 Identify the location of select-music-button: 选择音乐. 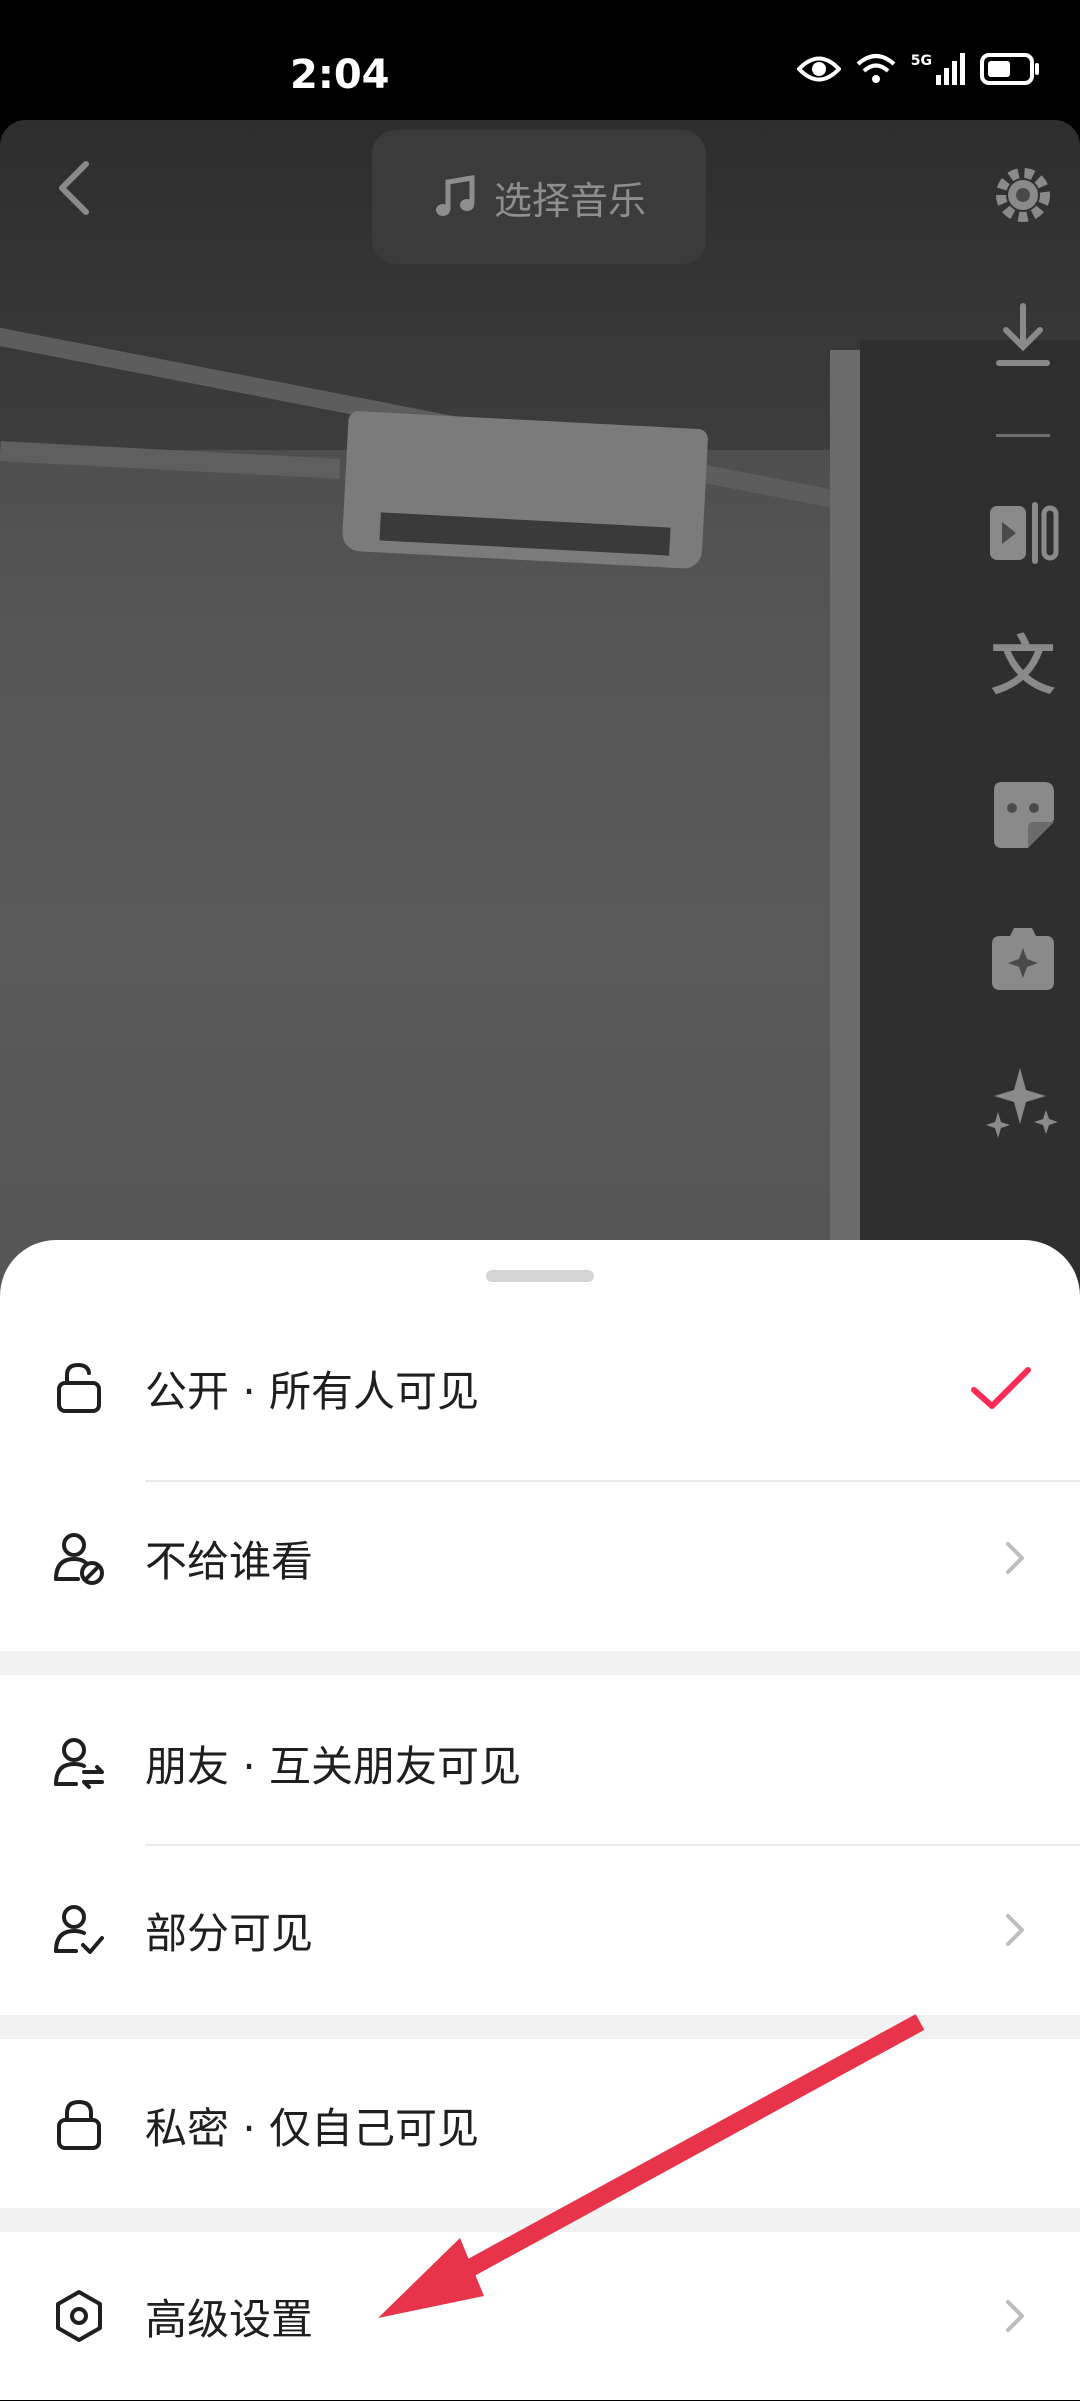
(539, 197).